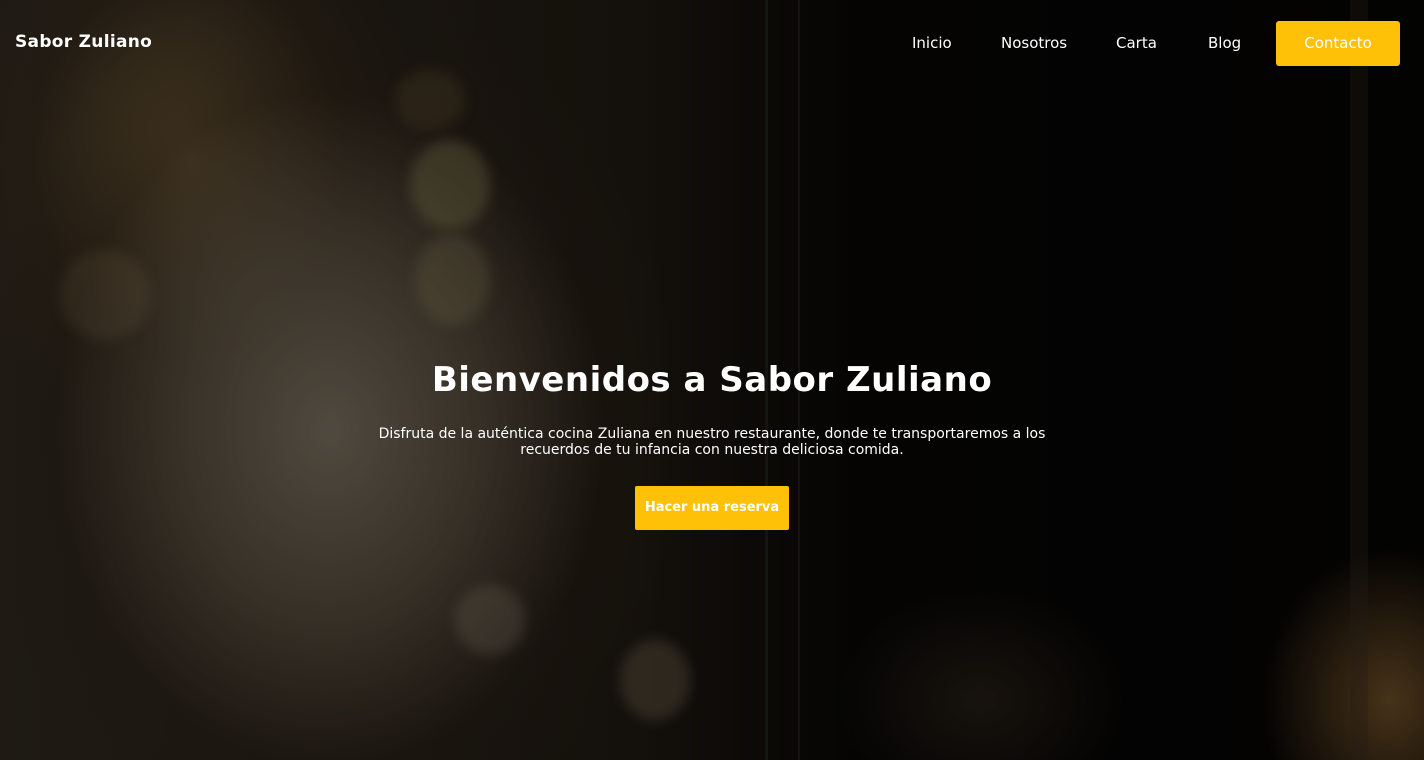  What do you see at coordinates (1338, 43) in the screenshot?
I see `contact-button: Contacto` at bounding box center [1338, 43].